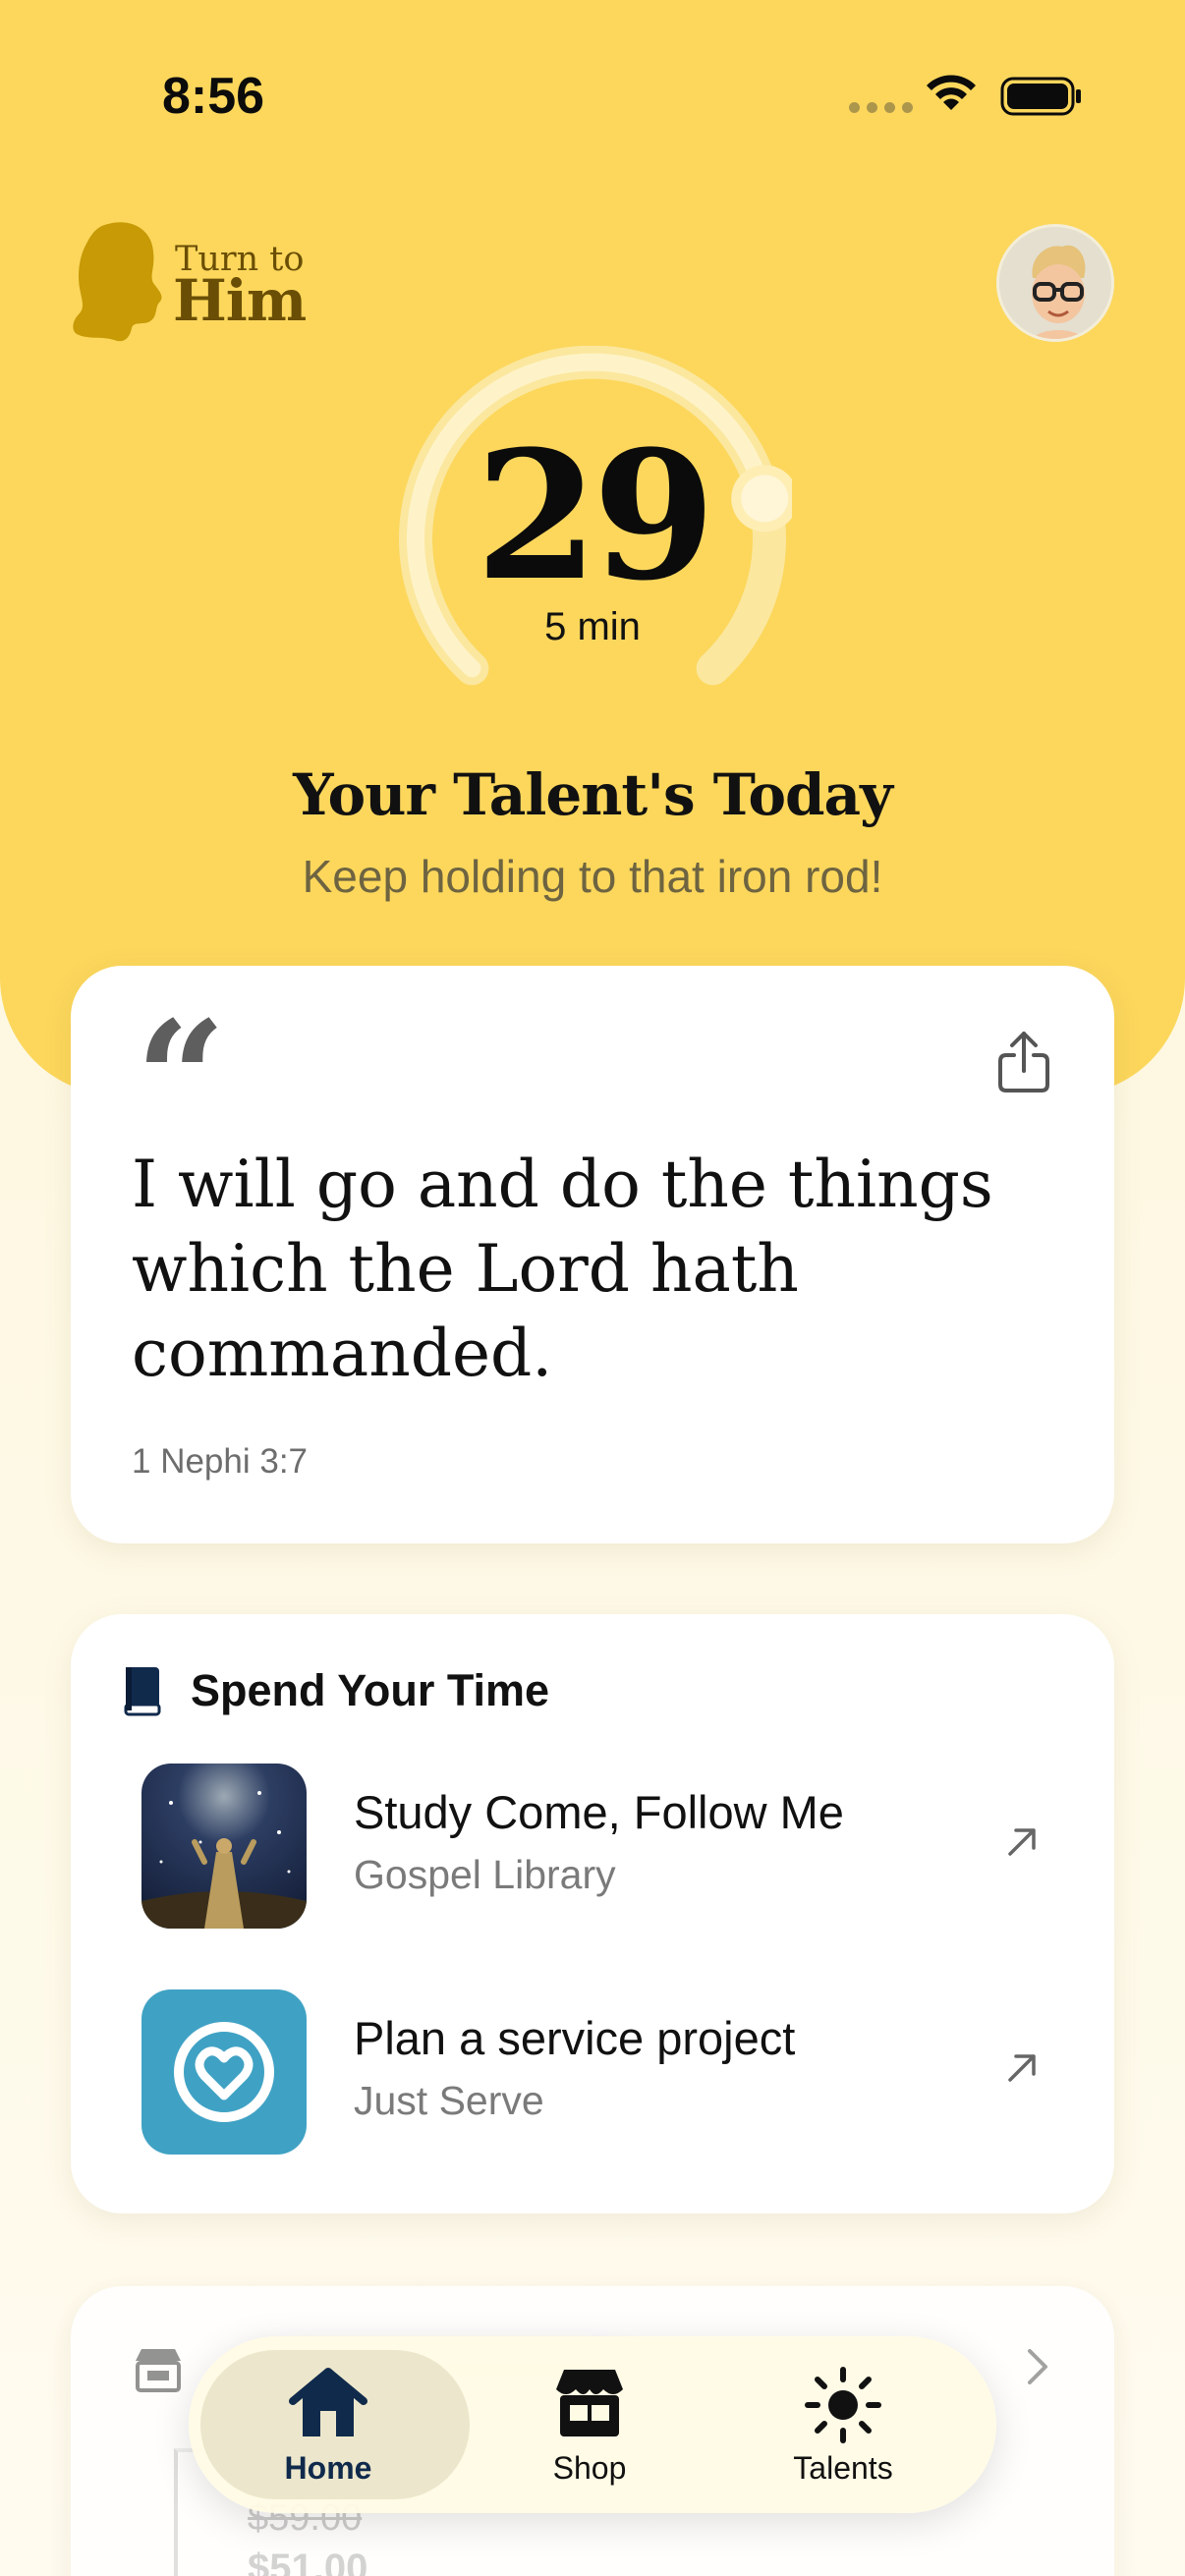 The image size is (1185, 2576). Describe the element at coordinates (214, 96) in the screenshot. I see `status-time: 8:56` at that location.